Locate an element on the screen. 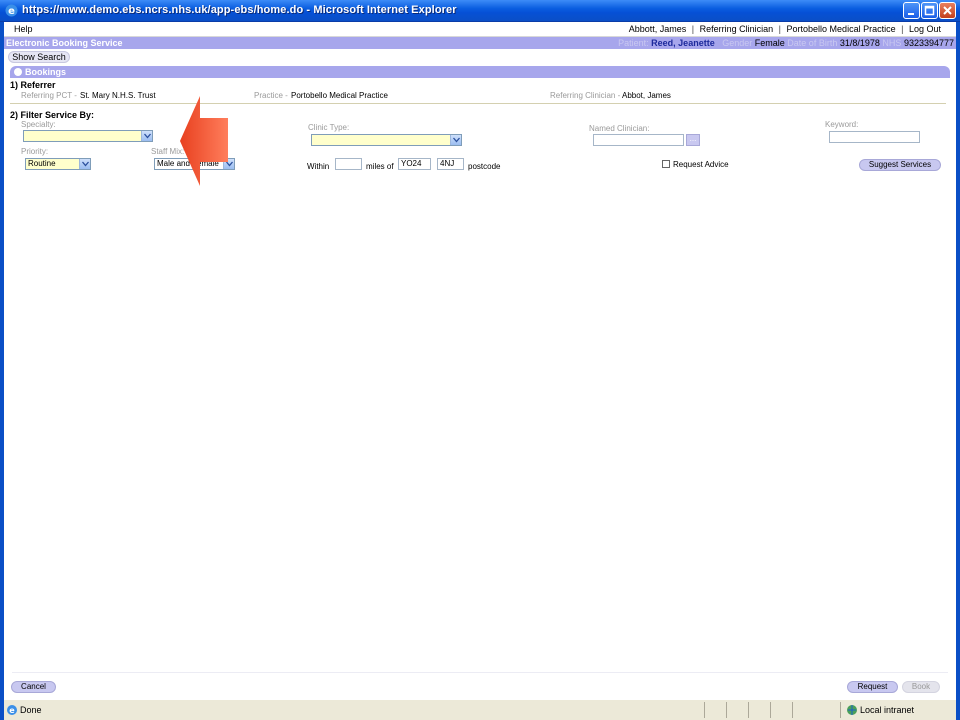  practice-value: Portobello Medical Practice is located at coordinates (339, 95).